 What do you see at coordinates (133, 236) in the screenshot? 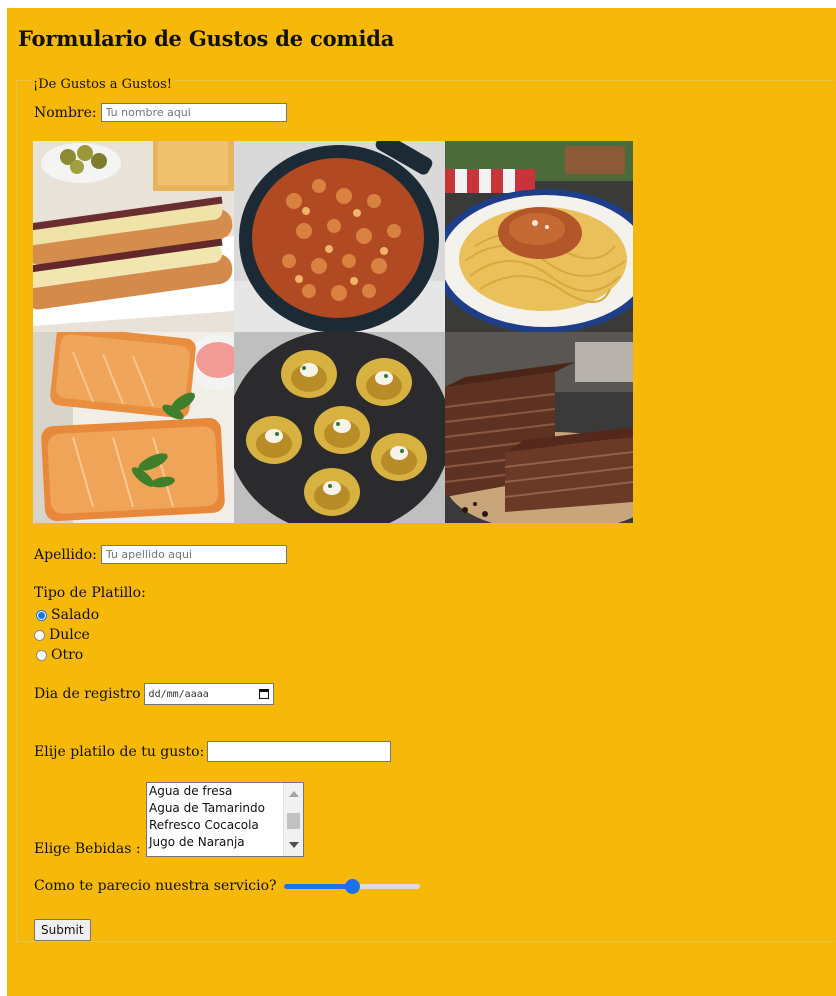
I see `olive-sandwich-photo` at bounding box center [133, 236].